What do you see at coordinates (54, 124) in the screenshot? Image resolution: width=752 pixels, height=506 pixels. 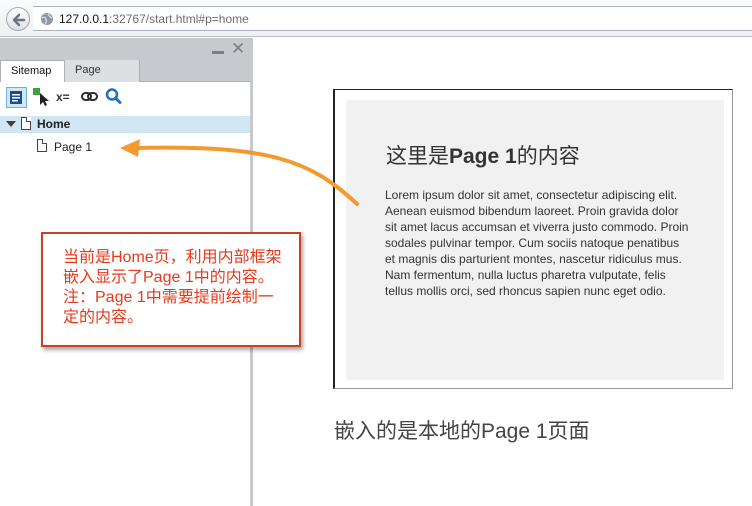 I see `tree-item-label: Home` at bounding box center [54, 124].